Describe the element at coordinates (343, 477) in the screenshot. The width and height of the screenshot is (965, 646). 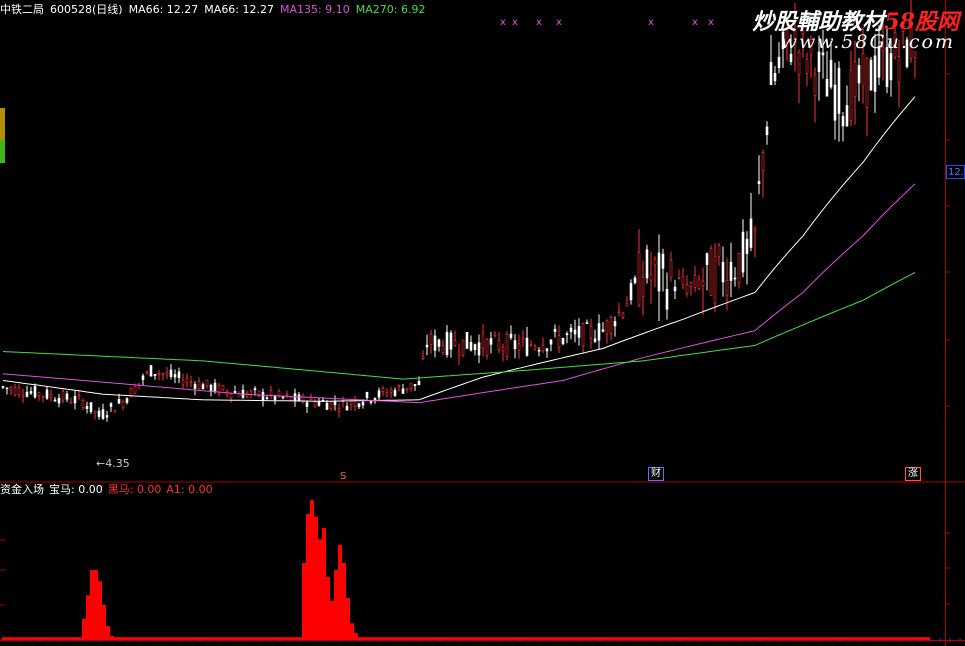
I see `marker-s: S` at that location.